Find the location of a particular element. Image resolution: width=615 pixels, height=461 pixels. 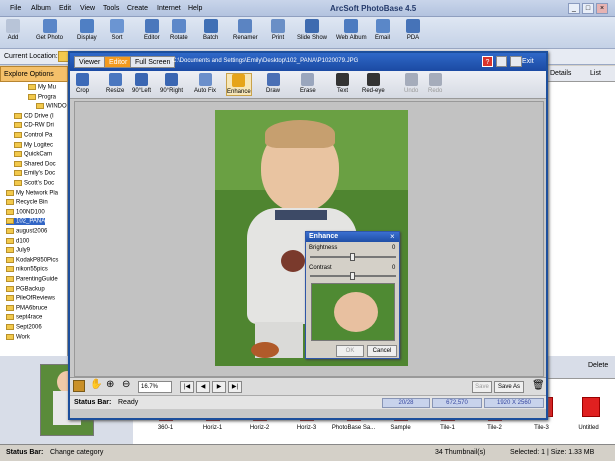

tree-item: Recycle Bin is located at coordinates (27, 202).